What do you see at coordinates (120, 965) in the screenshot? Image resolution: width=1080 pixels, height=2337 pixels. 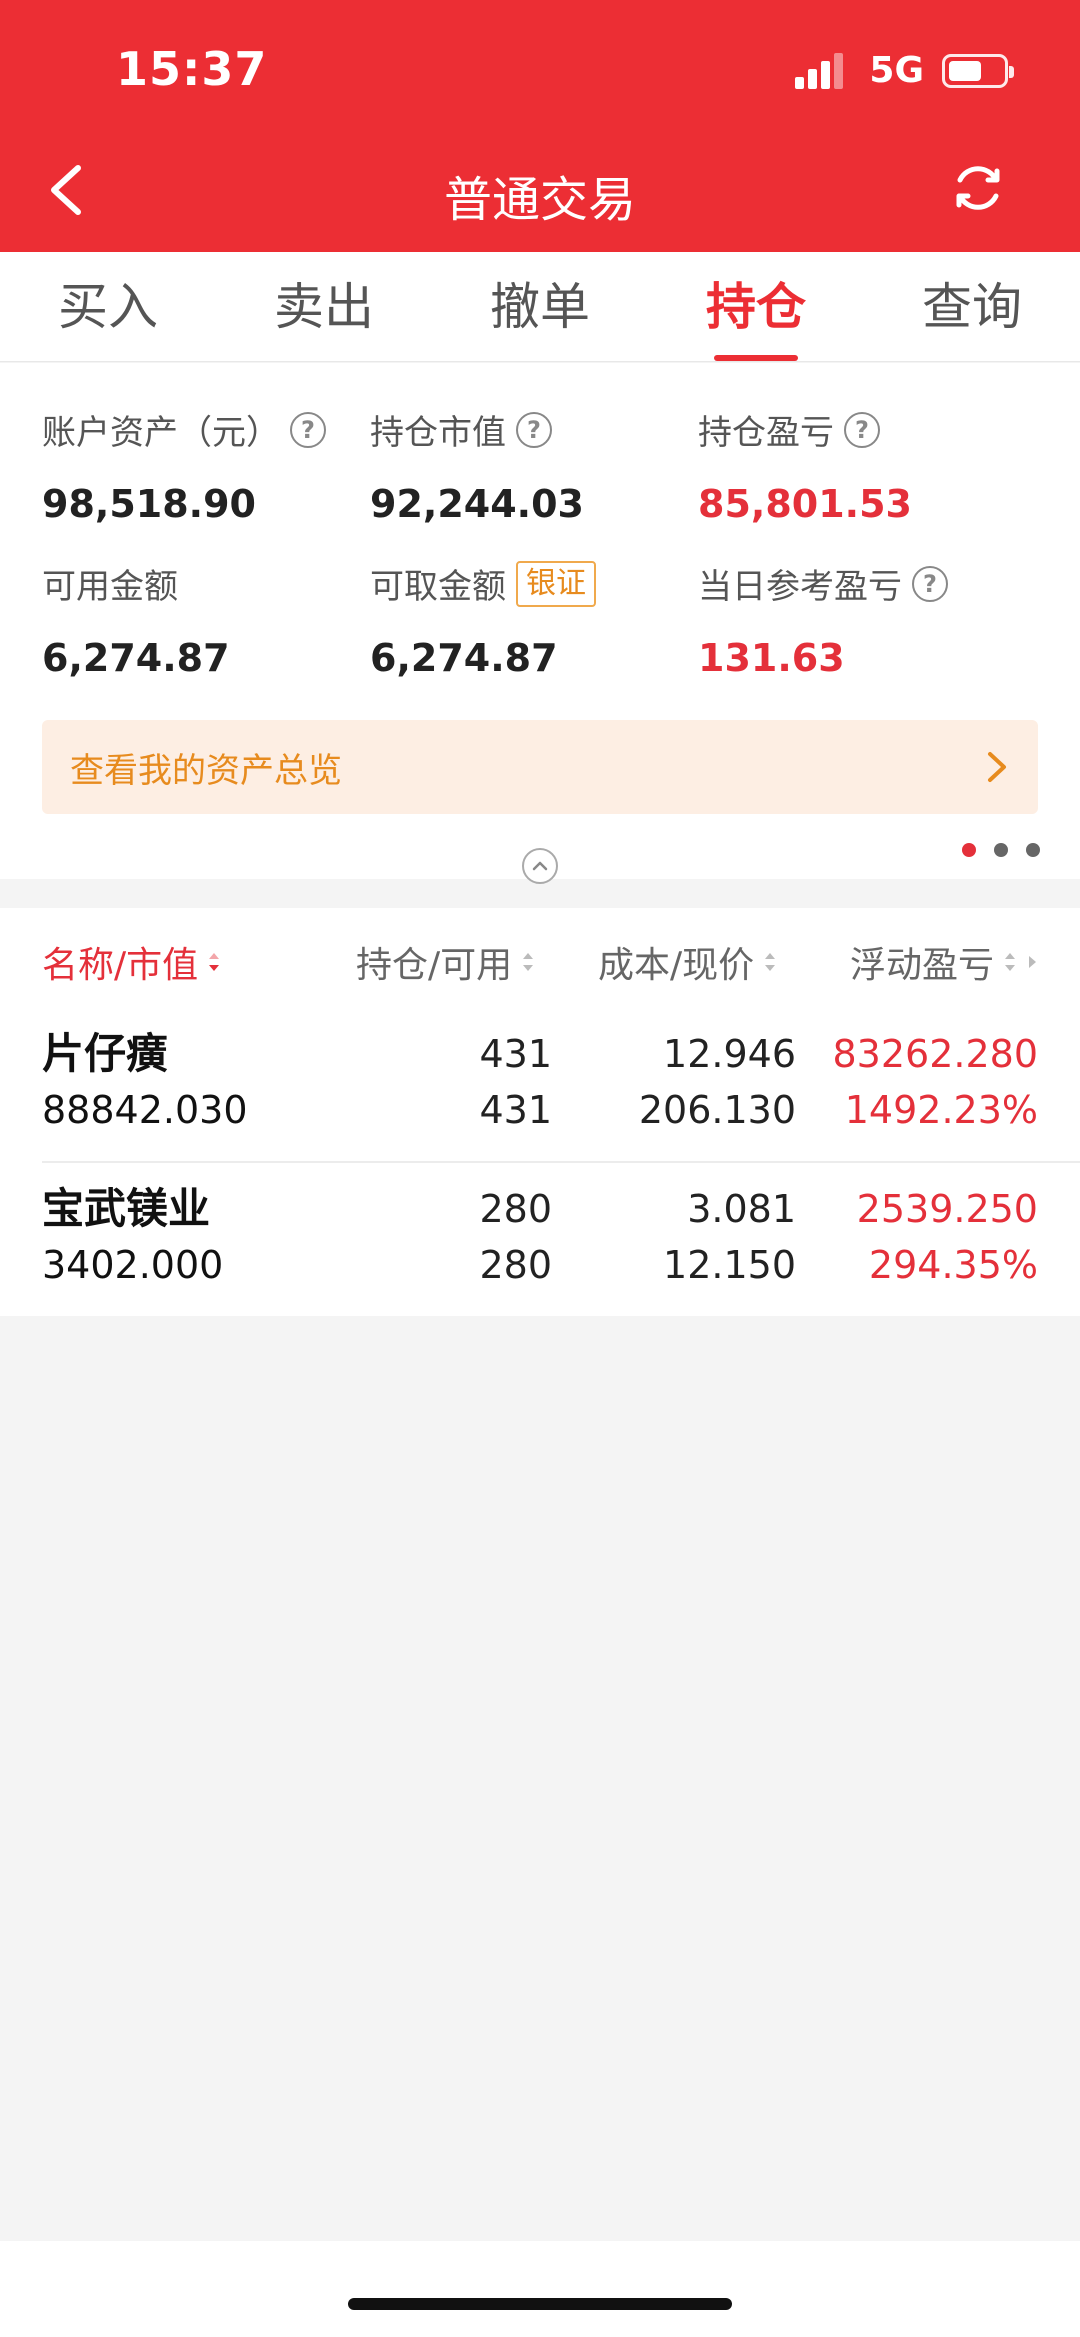 I see `column-header: 名称/市值` at bounding box center [120, 965].